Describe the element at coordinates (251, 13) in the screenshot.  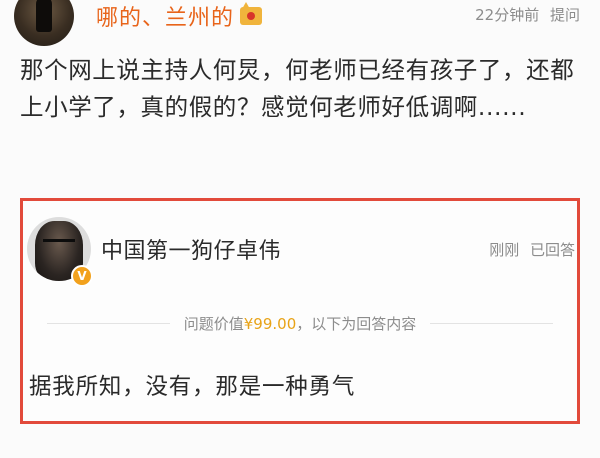
I see `crown-icon` at that location.